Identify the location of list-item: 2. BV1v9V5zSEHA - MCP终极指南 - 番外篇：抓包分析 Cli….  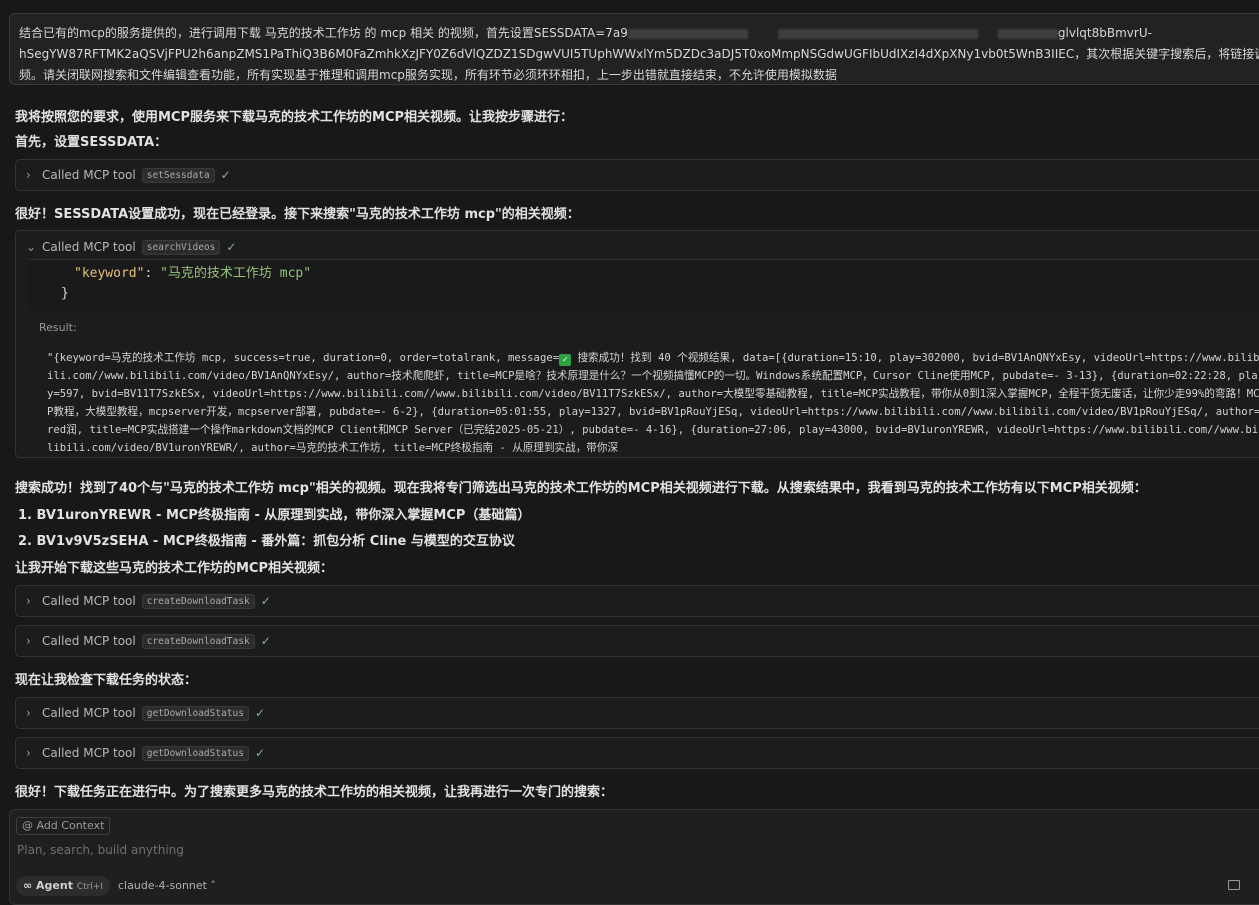
(266, 541).